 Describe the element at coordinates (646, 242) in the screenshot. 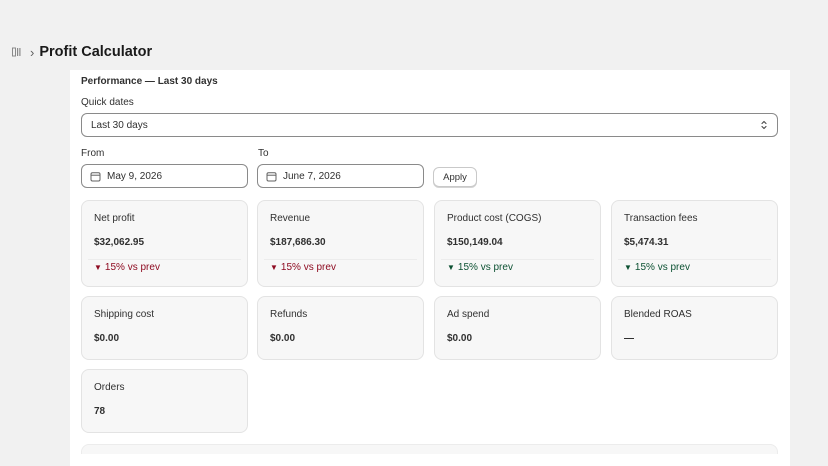

I see `metric-value: $5,474.31` at that location.